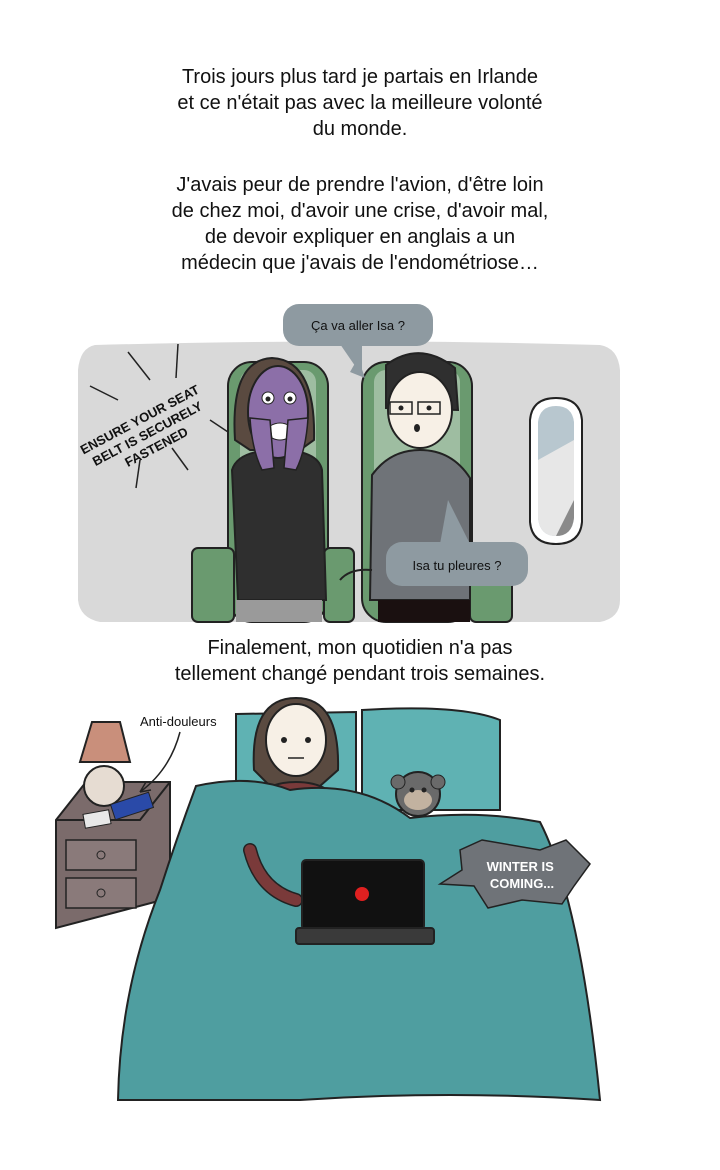 The image size is (720, 1170). I want to click on lamp, so click(105, 764).